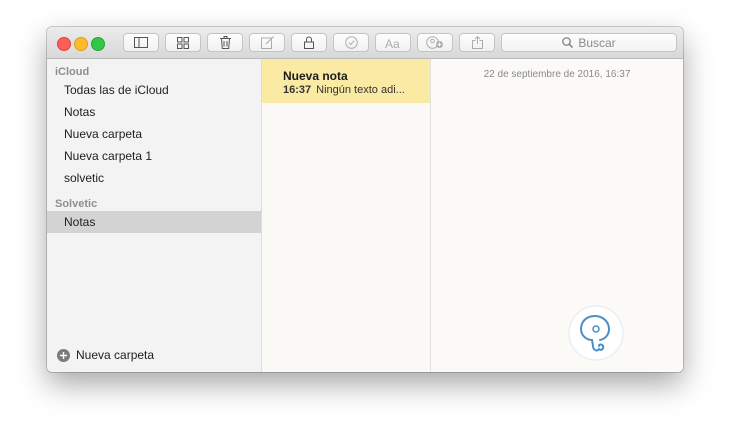 The height and width of the screenshot is (439, 730). I want to click on zoom-window-button, so click(98, 44).